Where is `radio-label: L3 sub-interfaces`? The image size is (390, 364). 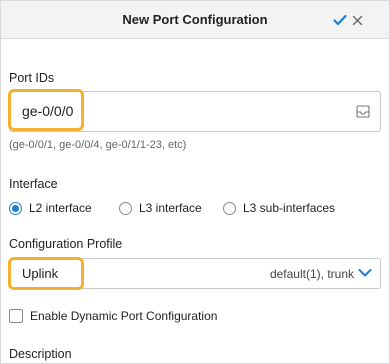
radio-label: L3 sub-interfaces is located at coordinates (289, 208).